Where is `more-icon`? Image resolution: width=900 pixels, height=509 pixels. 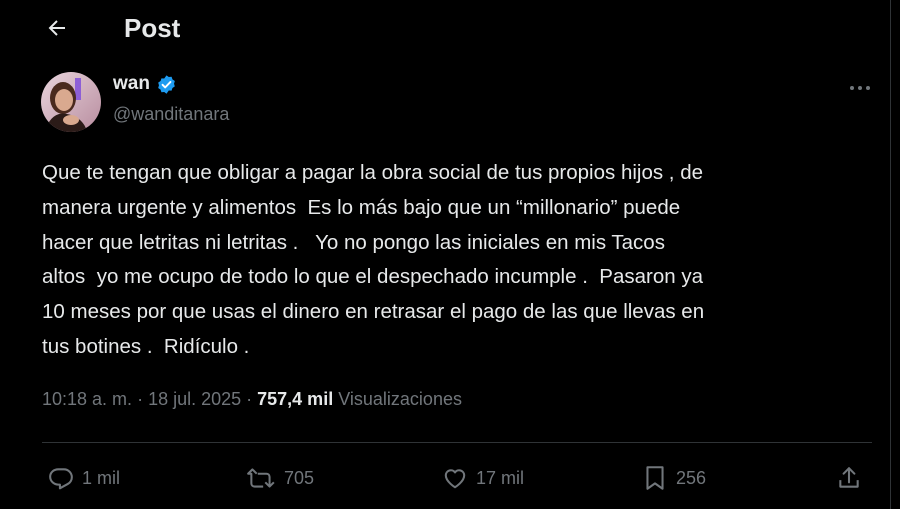 more-icon is located at coordinates (860, 88).